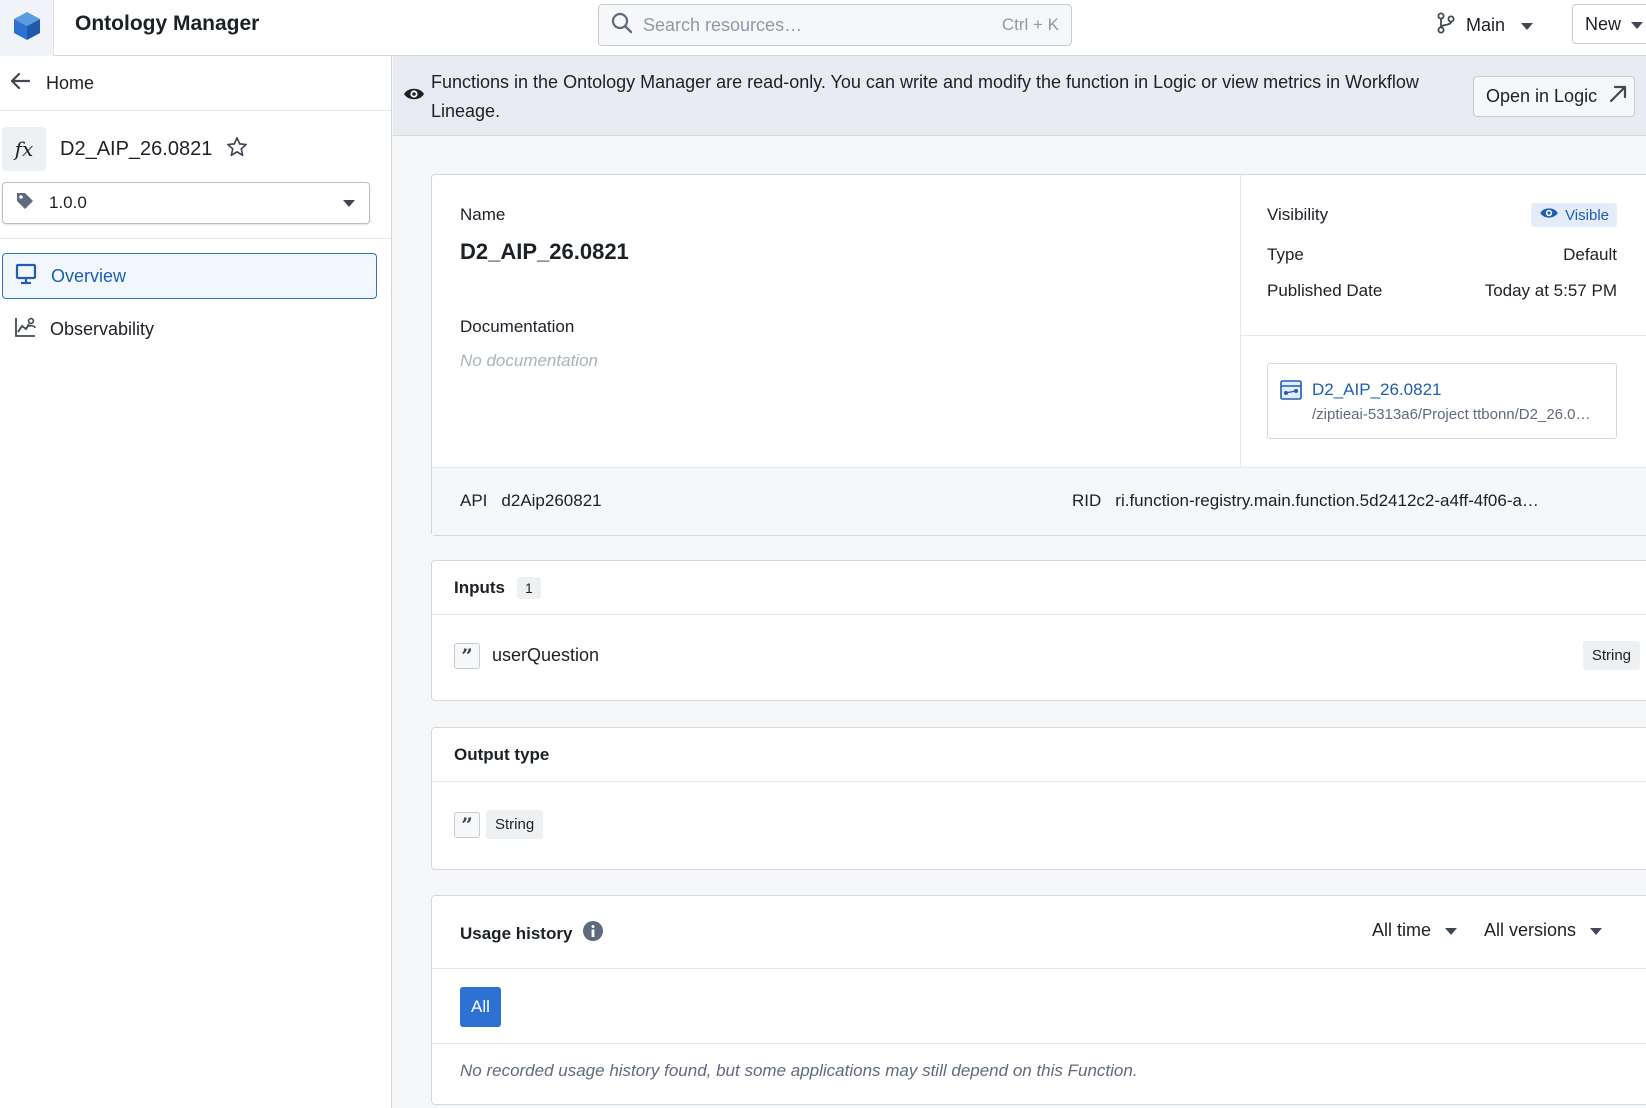 The height and width of the screenshot is (1108, 1646). Describe the element at coordinates (515, 824) in the screenshot. I see `output-type-tag: String` at that location.